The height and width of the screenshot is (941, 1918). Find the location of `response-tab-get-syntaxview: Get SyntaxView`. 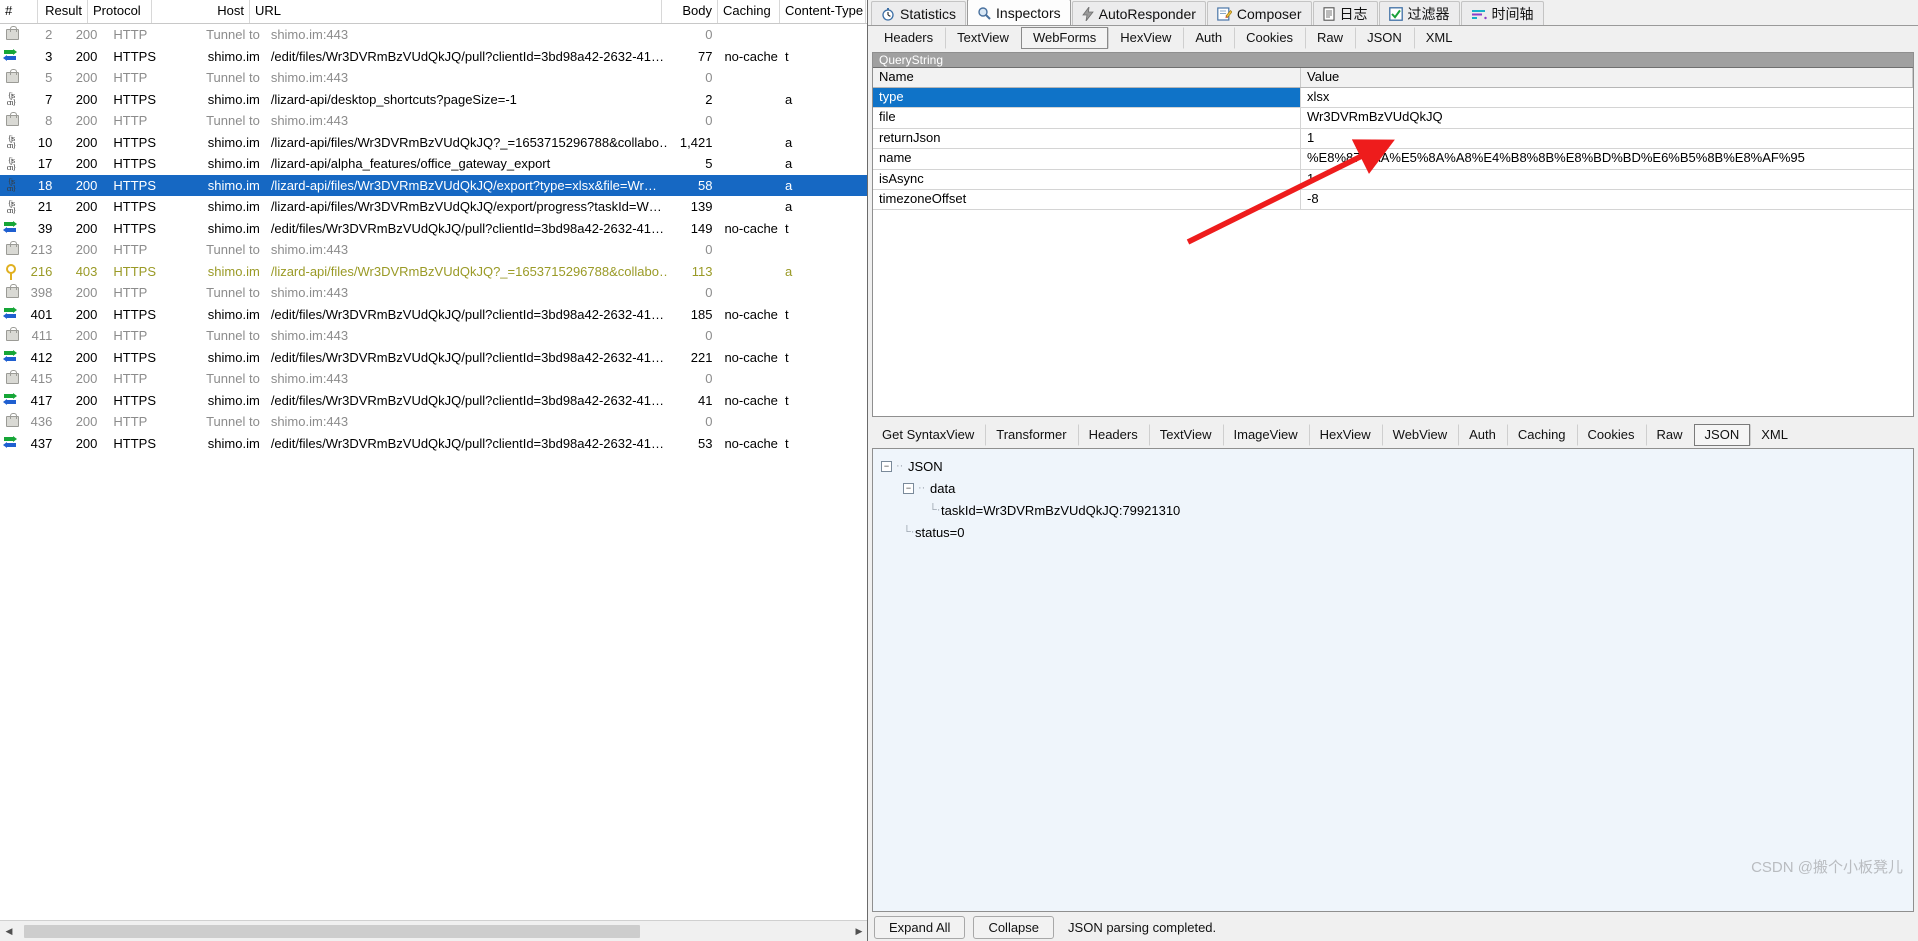

response-tab-get-syntaxview: Get SyntaxView is located at coordinates (928, 435).